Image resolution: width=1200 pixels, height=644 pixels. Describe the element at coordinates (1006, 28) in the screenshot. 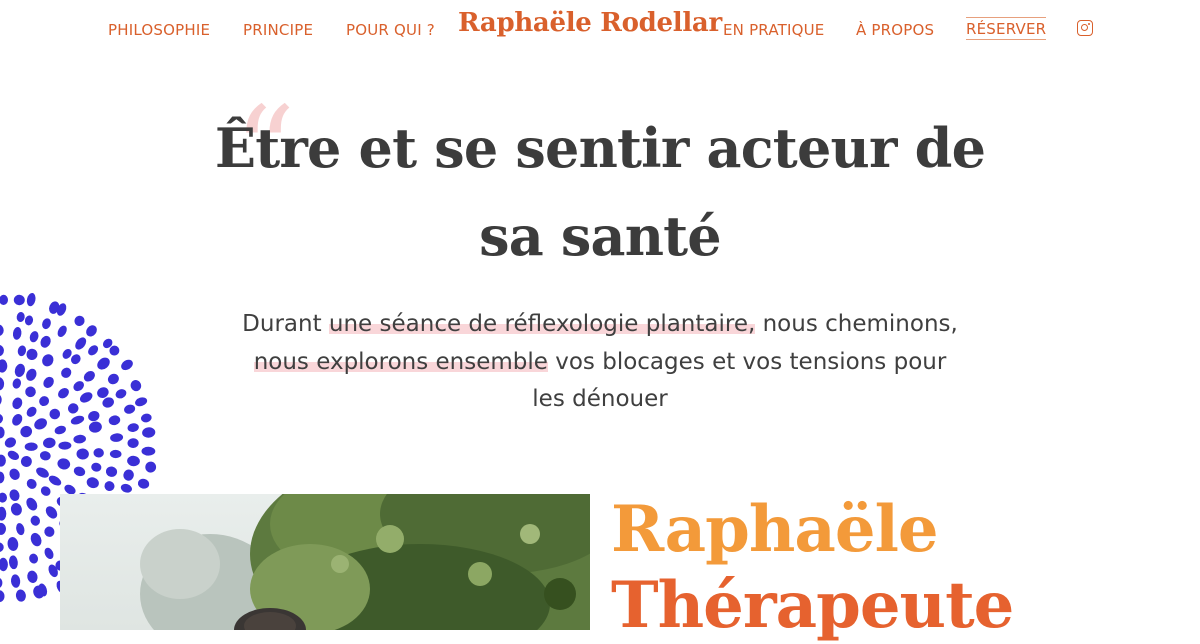

I see `nav-item-reserver: RÉSERVER` at that location.